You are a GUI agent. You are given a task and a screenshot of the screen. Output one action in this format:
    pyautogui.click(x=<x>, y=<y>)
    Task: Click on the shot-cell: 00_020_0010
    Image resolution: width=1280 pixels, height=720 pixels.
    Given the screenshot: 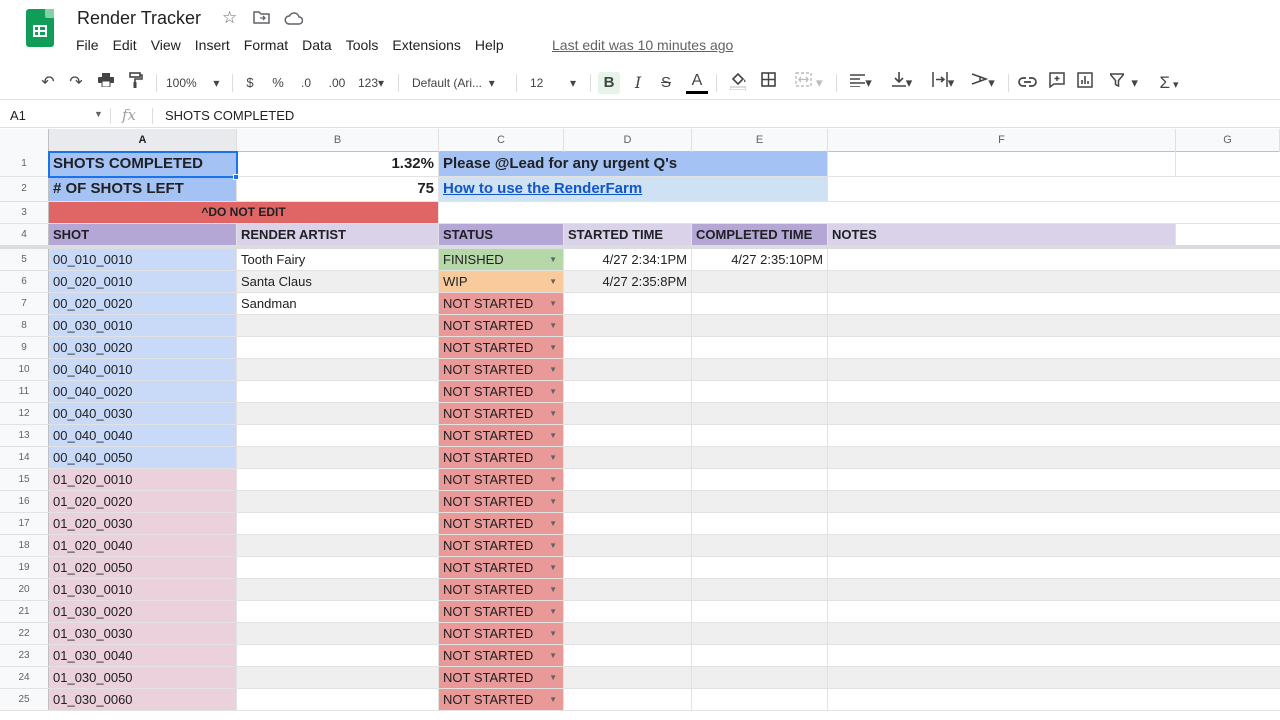 What is the action you would take?
    pyautogui.click(x=143, y=281)
    